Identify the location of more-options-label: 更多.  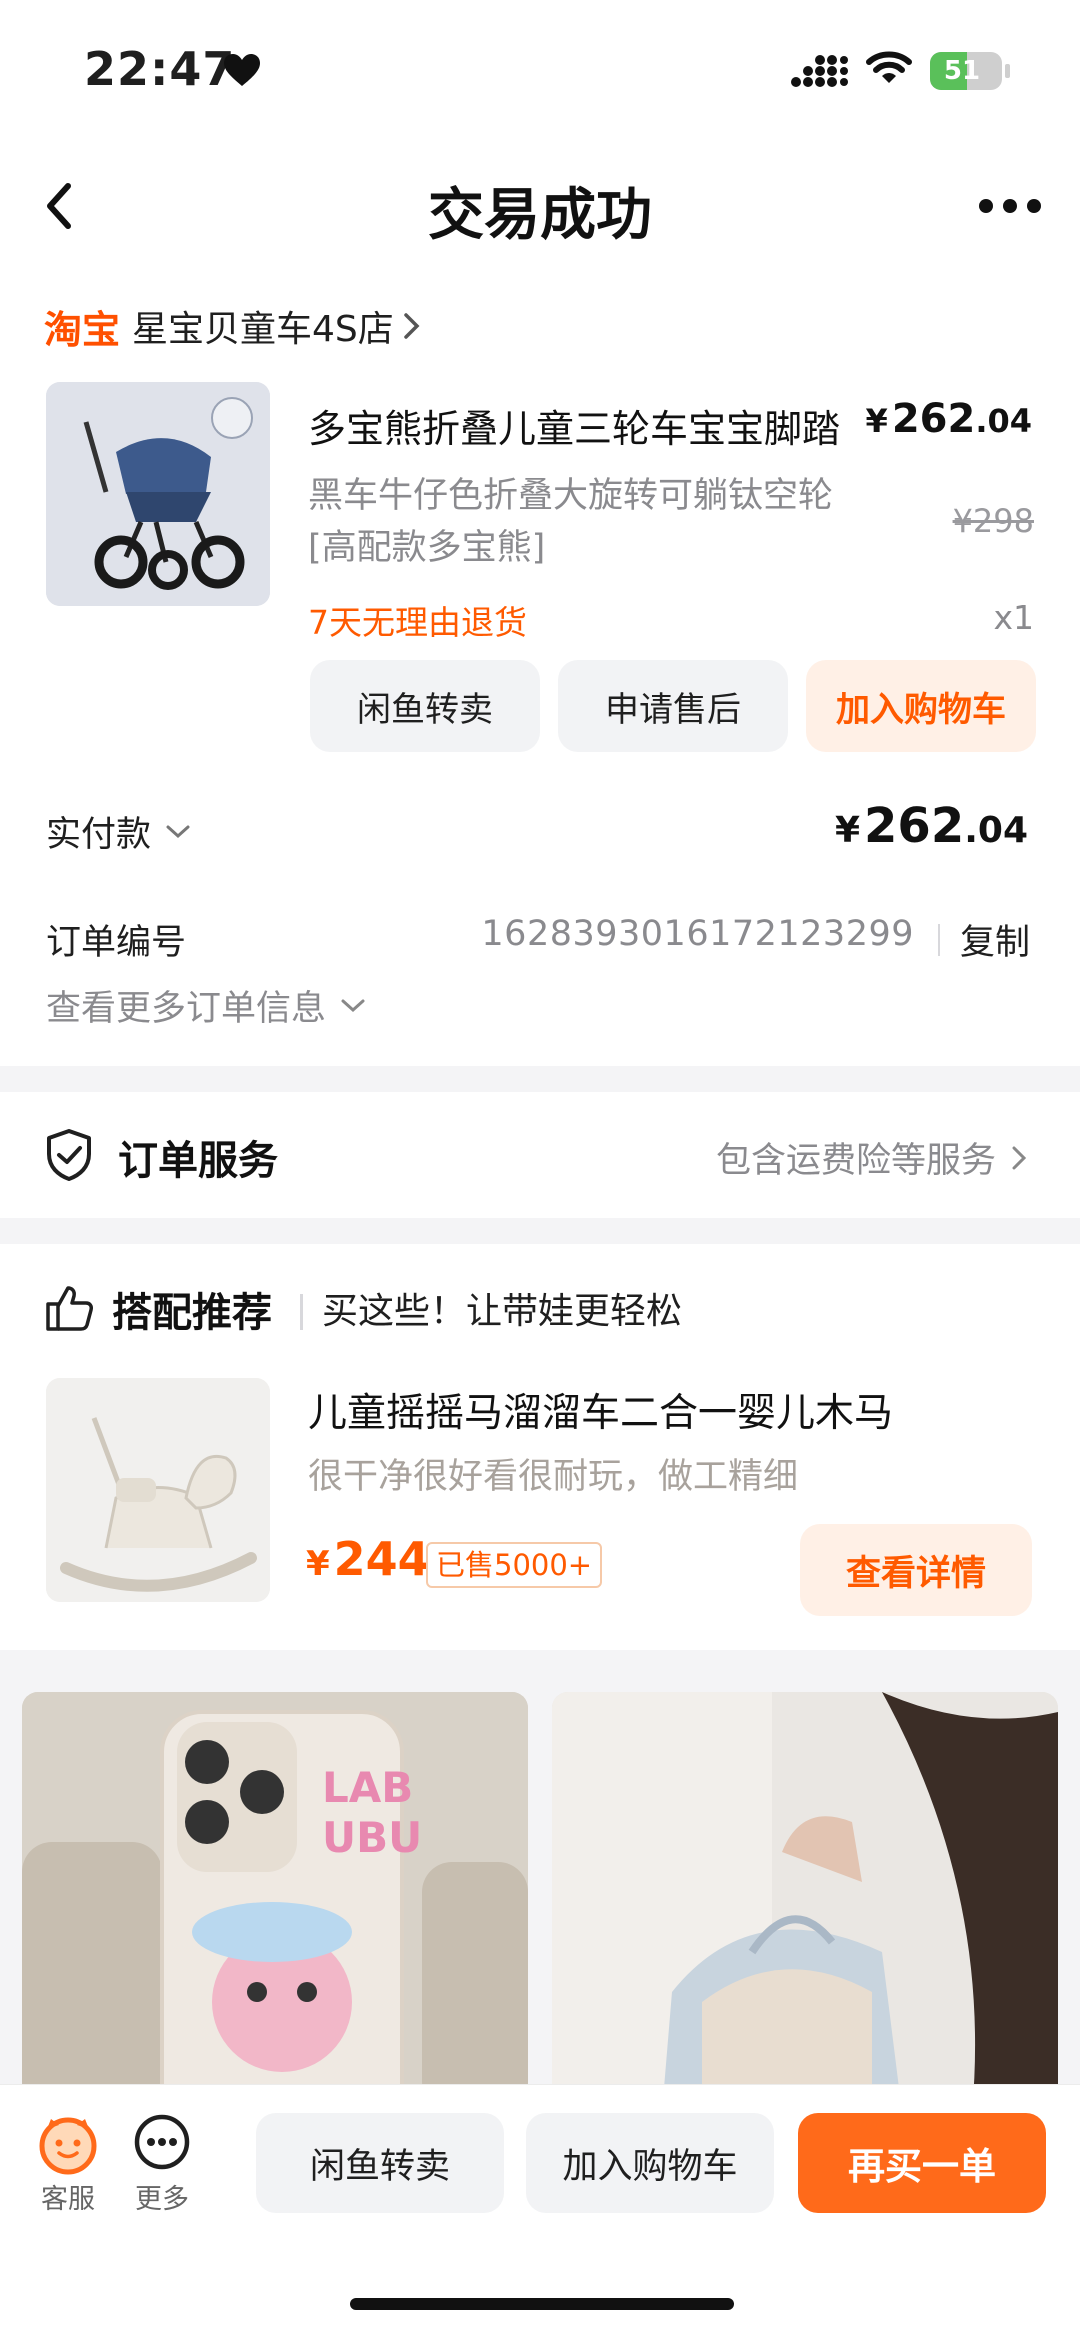
(162, 2199).